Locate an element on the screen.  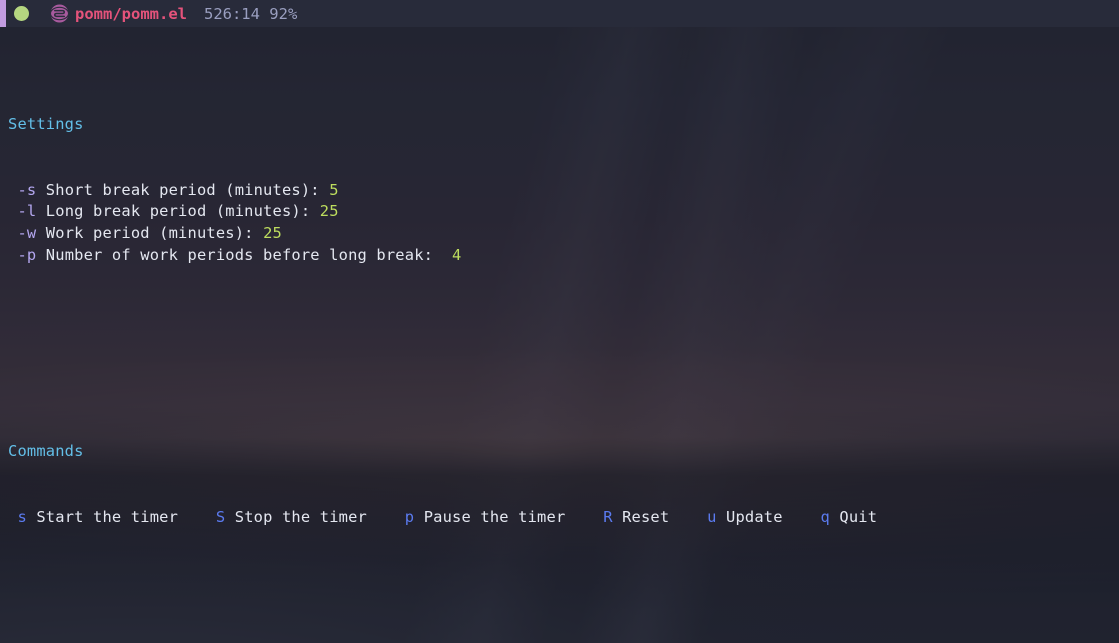
emacs-logo-icon is located at coordinates (59, 13).